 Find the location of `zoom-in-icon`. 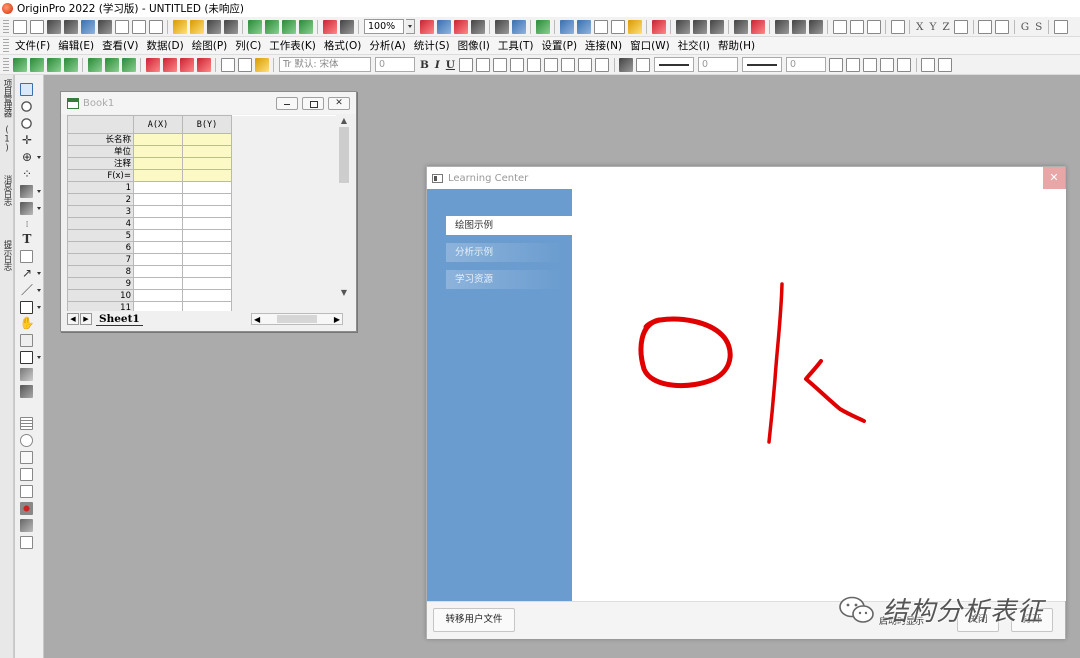

zoom-in-icon is located at coordinates (26, 106).